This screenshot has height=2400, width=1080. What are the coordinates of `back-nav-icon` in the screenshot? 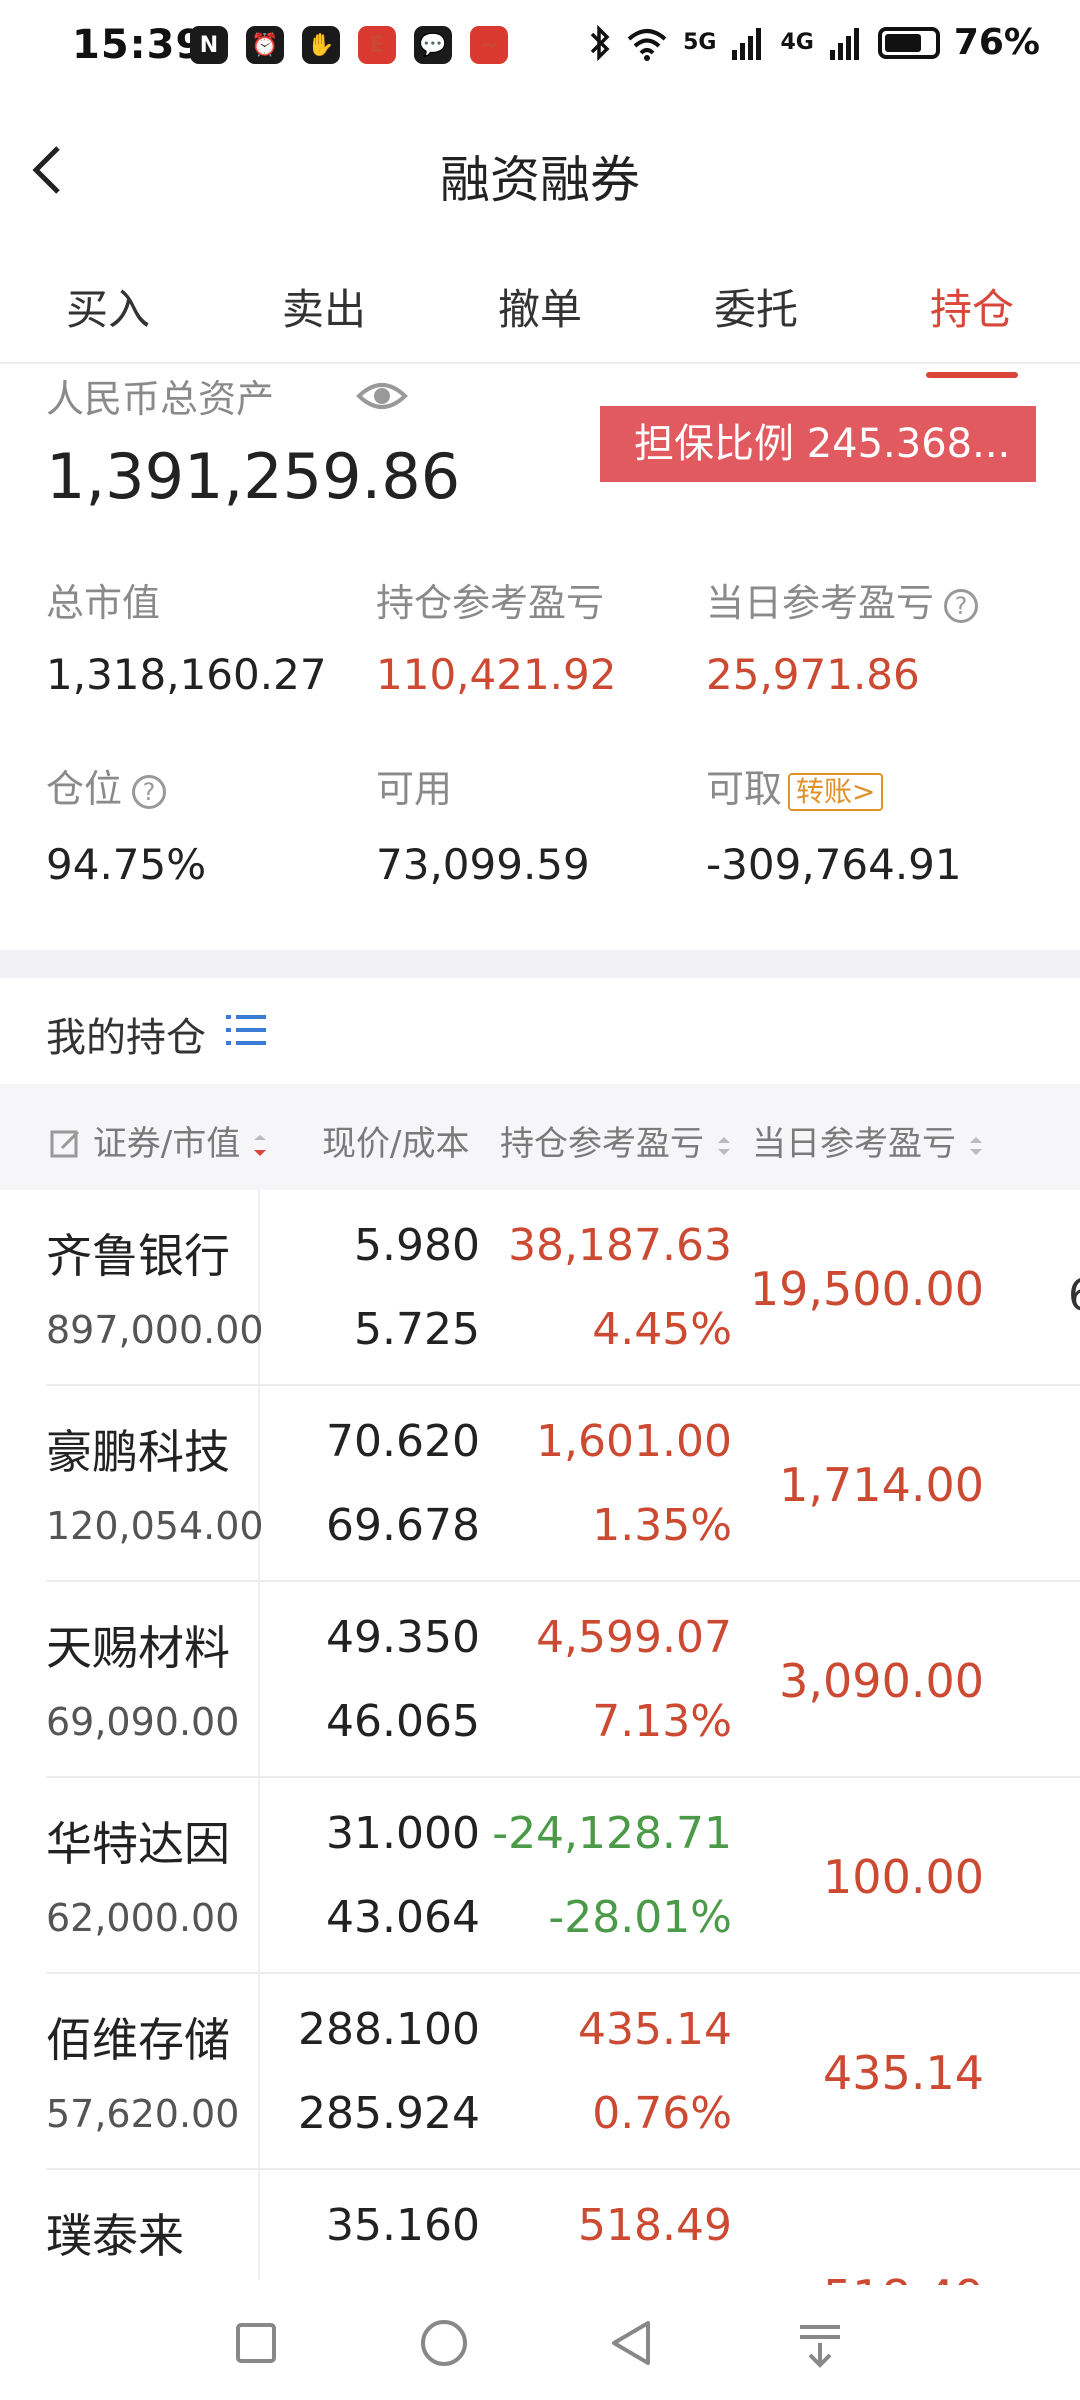 It's located at (632, 2343).